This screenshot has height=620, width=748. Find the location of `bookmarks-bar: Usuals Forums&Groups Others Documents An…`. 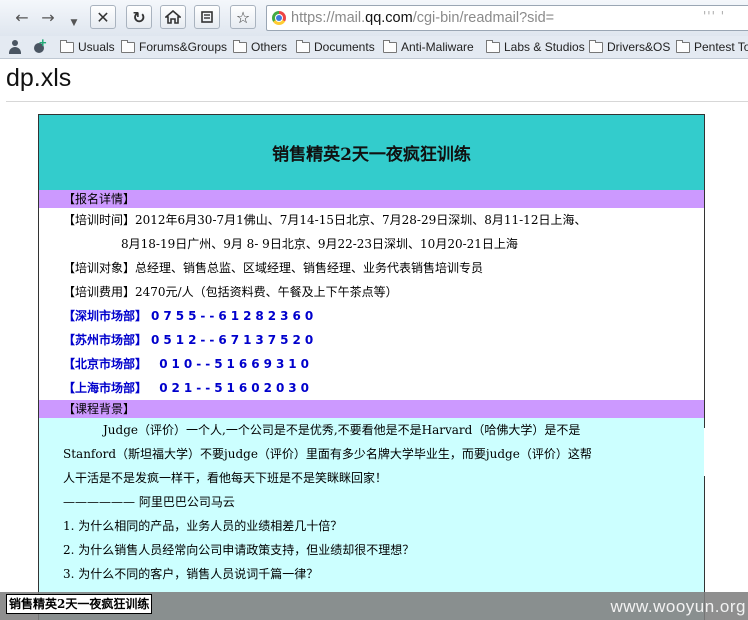

bookmarks-bar: Usuals Forums&Groups Others Documents An… is located at coordinates (374, 47).